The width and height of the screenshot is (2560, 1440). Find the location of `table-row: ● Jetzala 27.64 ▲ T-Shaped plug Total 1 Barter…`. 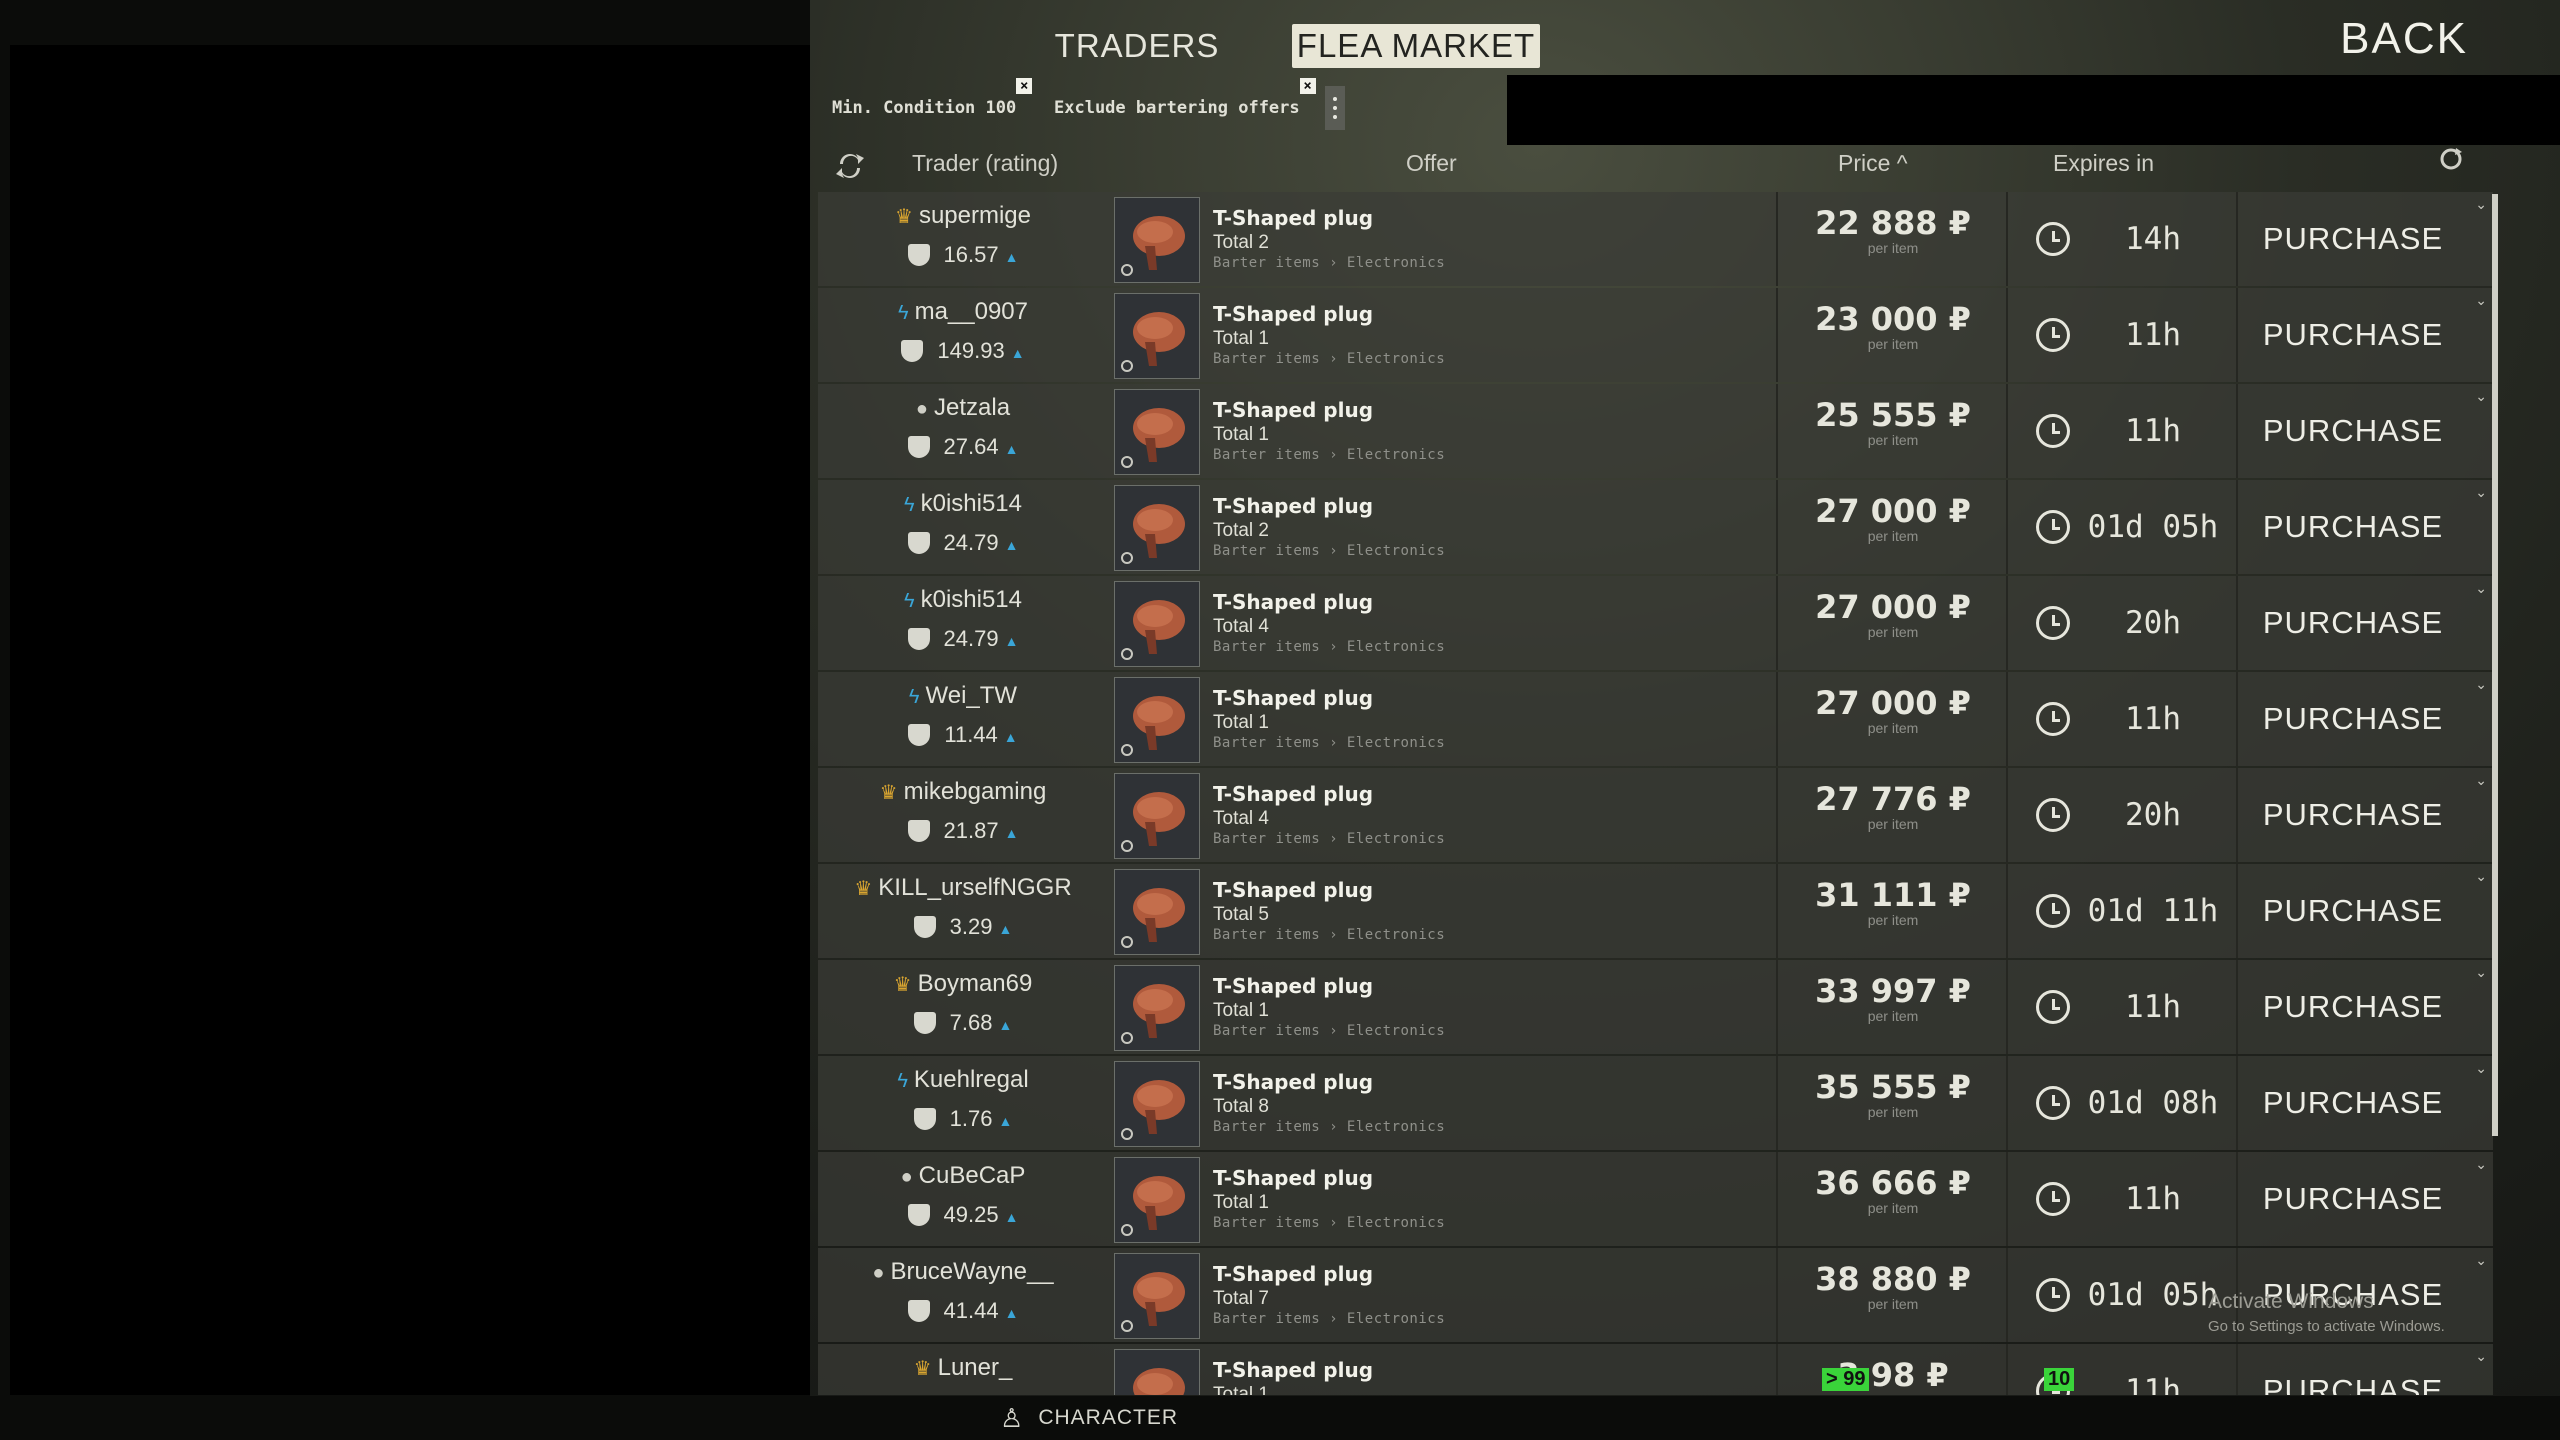

table-row: ● Jetzala 27.64 ▲ T-Shaped plug Total 1 Barter… is located at coordinates (1655, 431).